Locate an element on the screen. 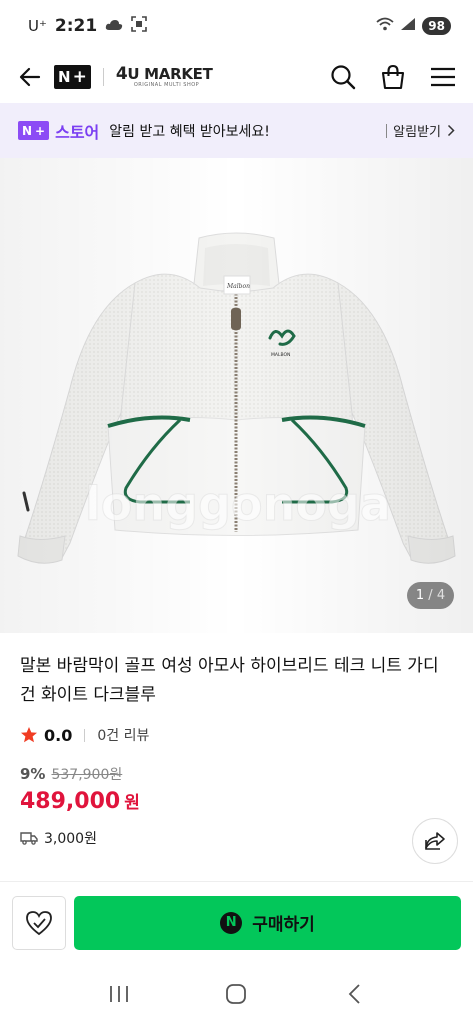 This screenshot has height=1024, width=473. search-icon is located at coordinates (343, 77).